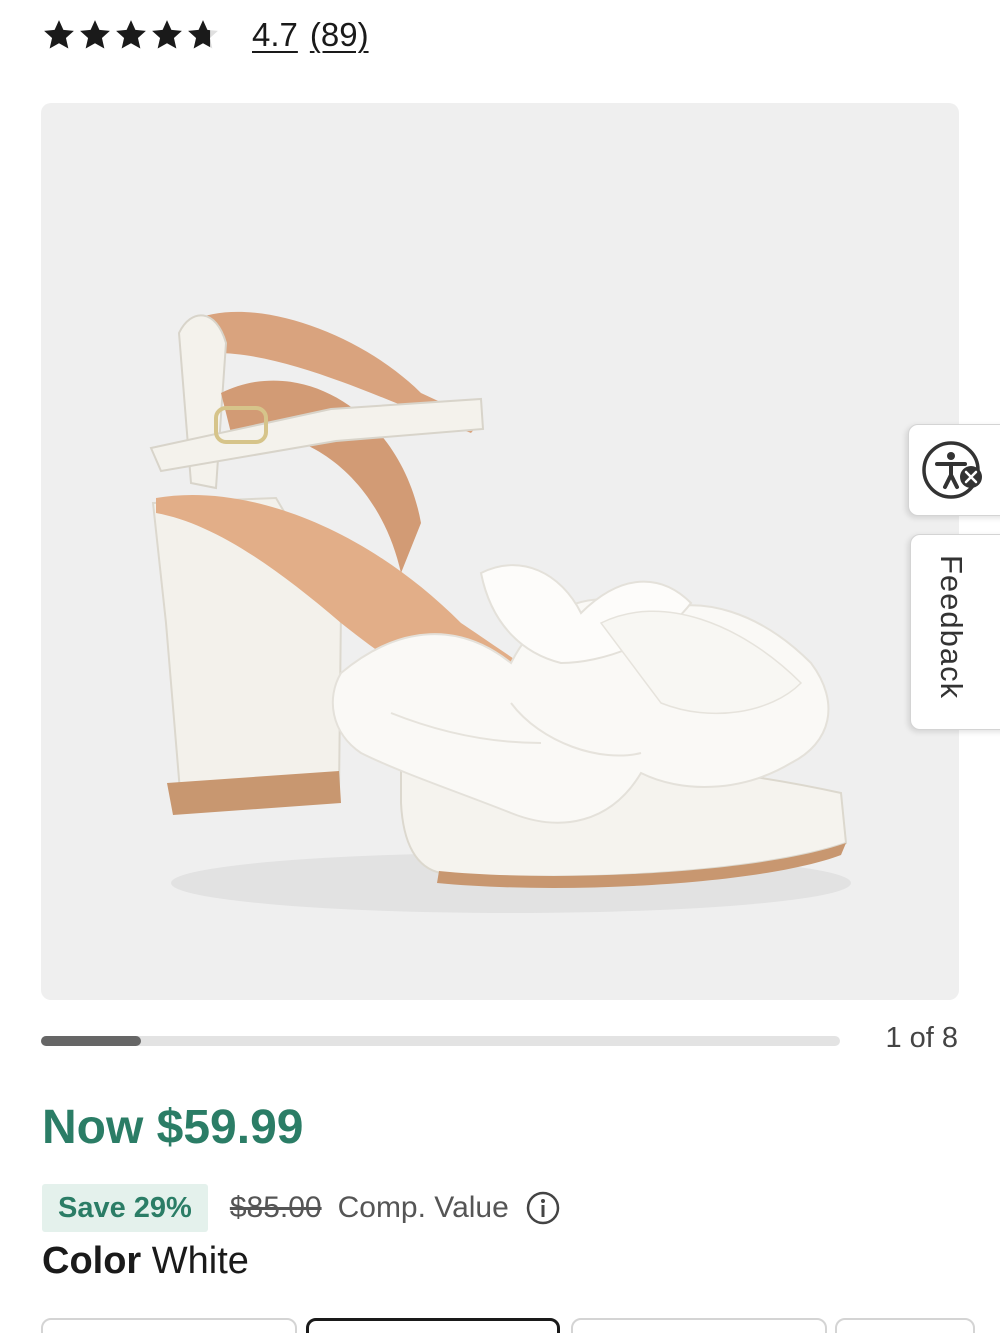 The width and height of the screenshot is (1000, 1333). I want to click on color-value: White, so click(200, 1261).